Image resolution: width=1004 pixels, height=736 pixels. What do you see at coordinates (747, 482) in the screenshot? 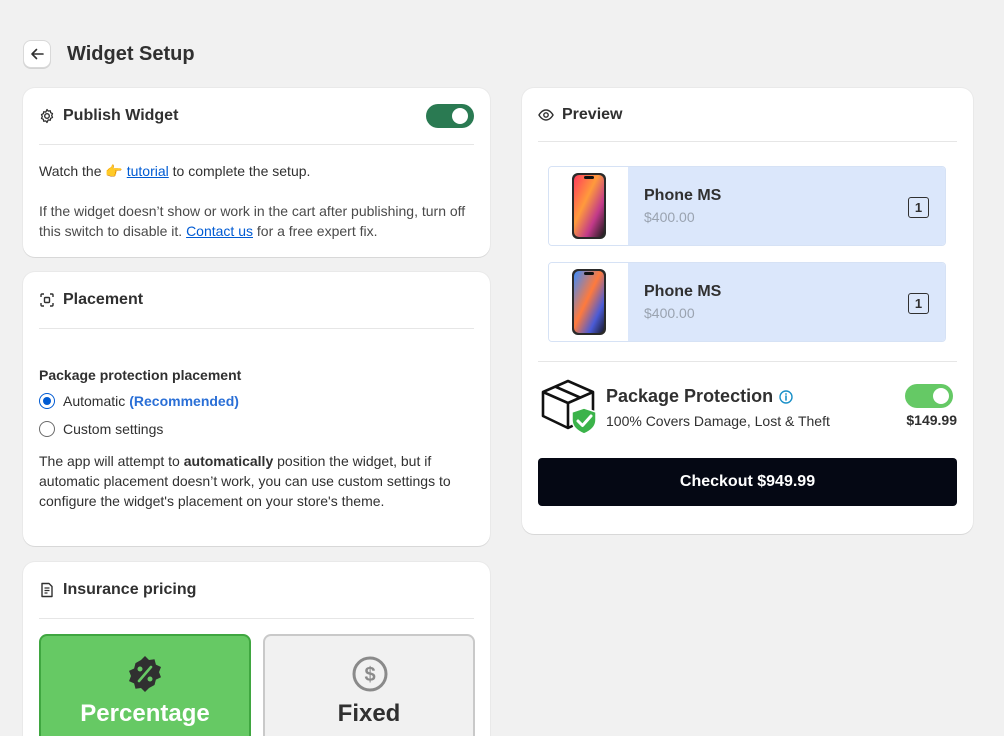
I see `checkout-button: Checkout $949.99` at bounding box center [747, 482].